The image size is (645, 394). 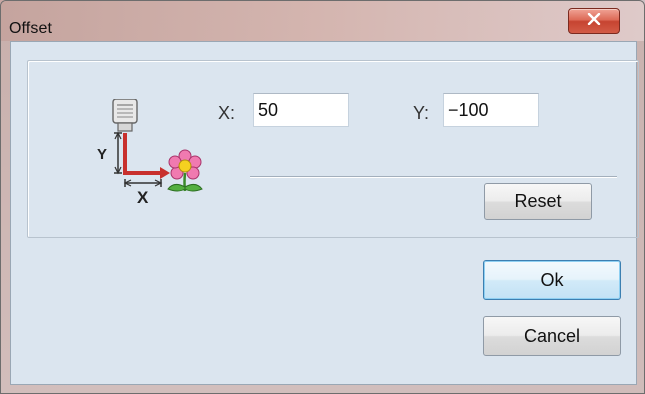 I want to click on y-offset-label: Y:, so click(x=421, y=113).